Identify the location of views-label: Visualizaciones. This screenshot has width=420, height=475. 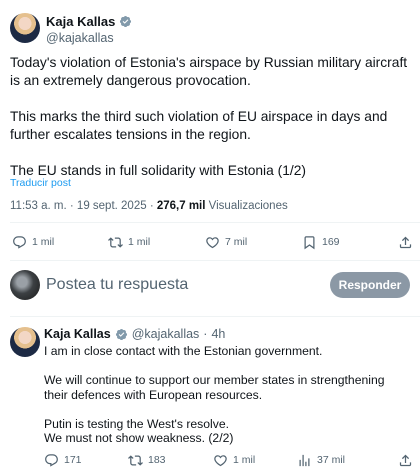
(248, 206).